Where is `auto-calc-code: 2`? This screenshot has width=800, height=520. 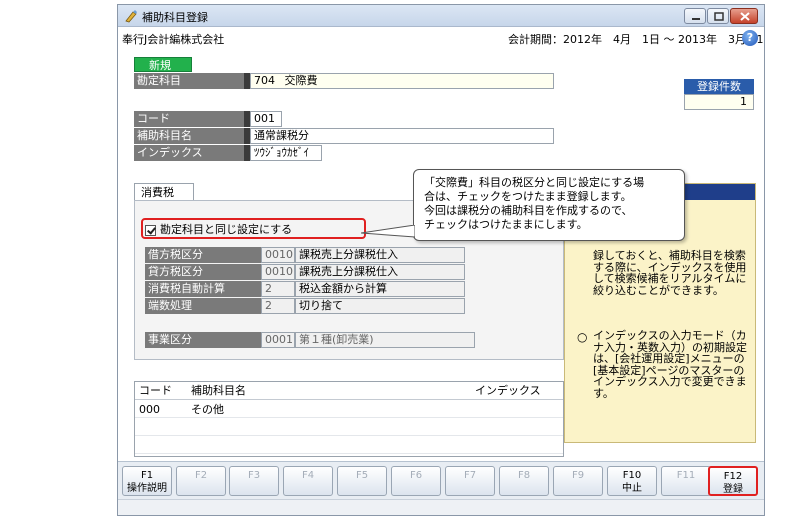
auto-calc-code: 2 is located at coordinates (278, 289).